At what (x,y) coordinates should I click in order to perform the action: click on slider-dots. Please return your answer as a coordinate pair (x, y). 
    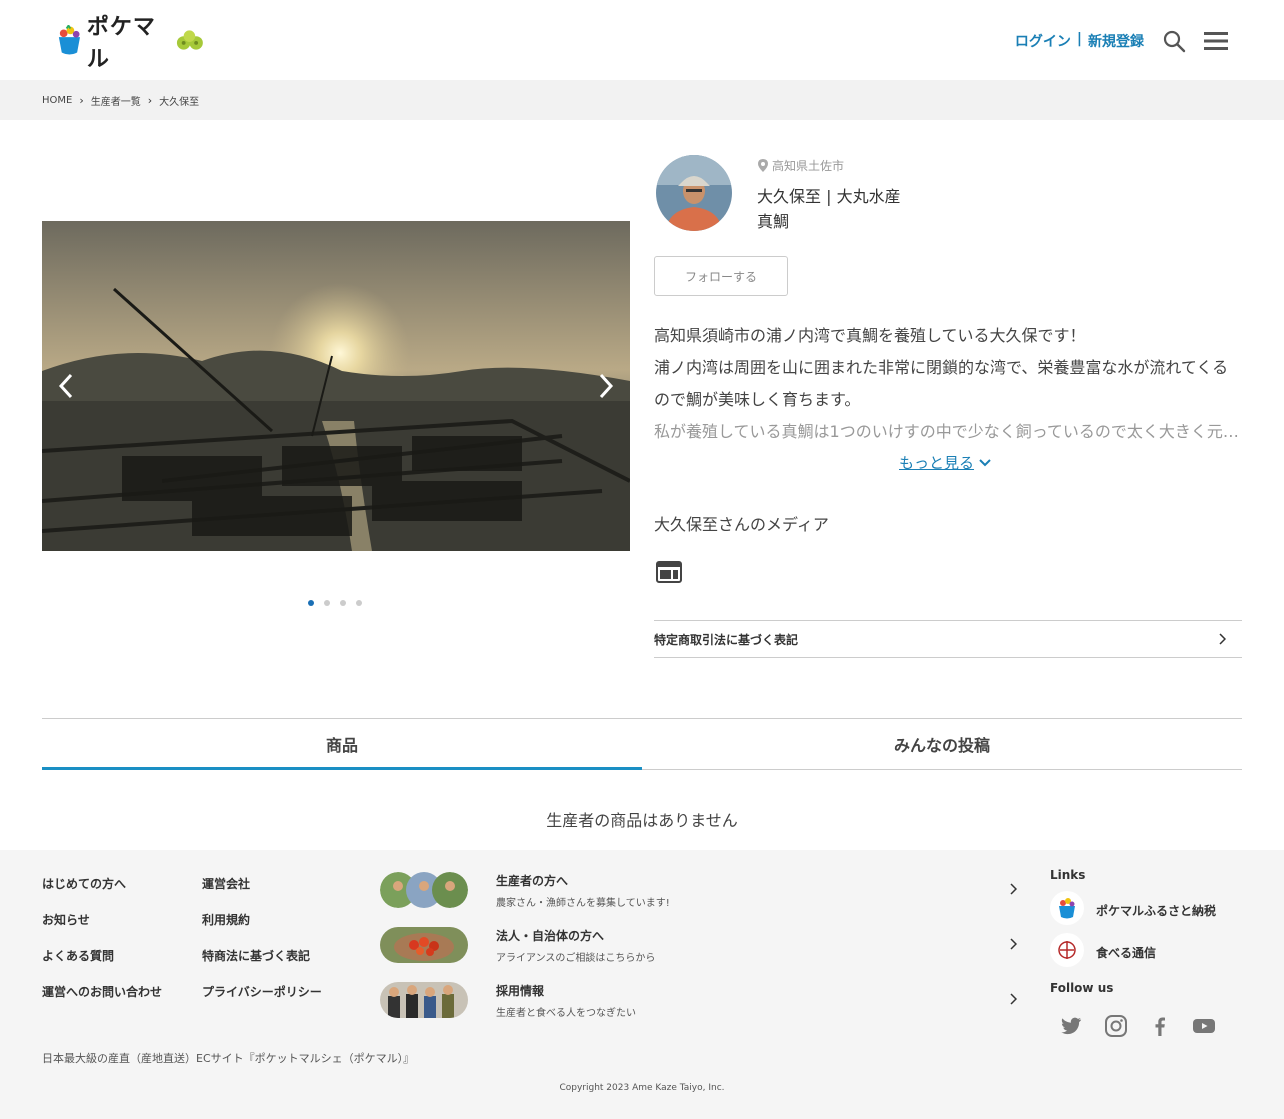
    Looking at the image, I should click on (335, 603).